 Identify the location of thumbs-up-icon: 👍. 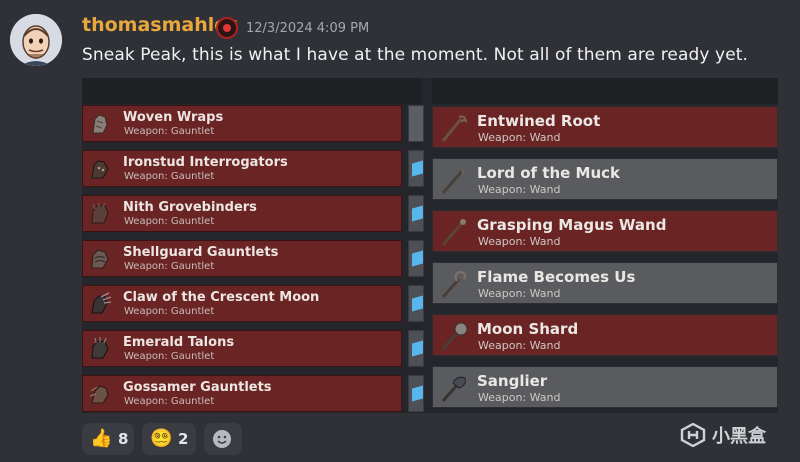
(101, 438).